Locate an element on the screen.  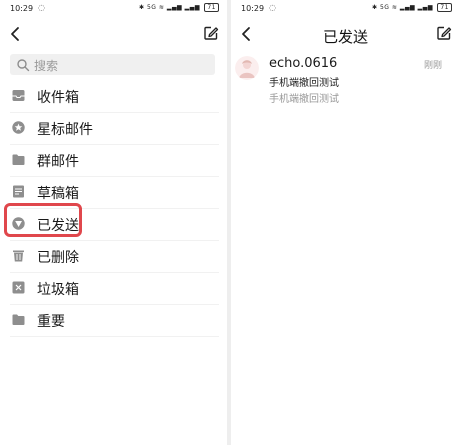
folder-label: 星标邮件 is located at coordinates (65, 130).